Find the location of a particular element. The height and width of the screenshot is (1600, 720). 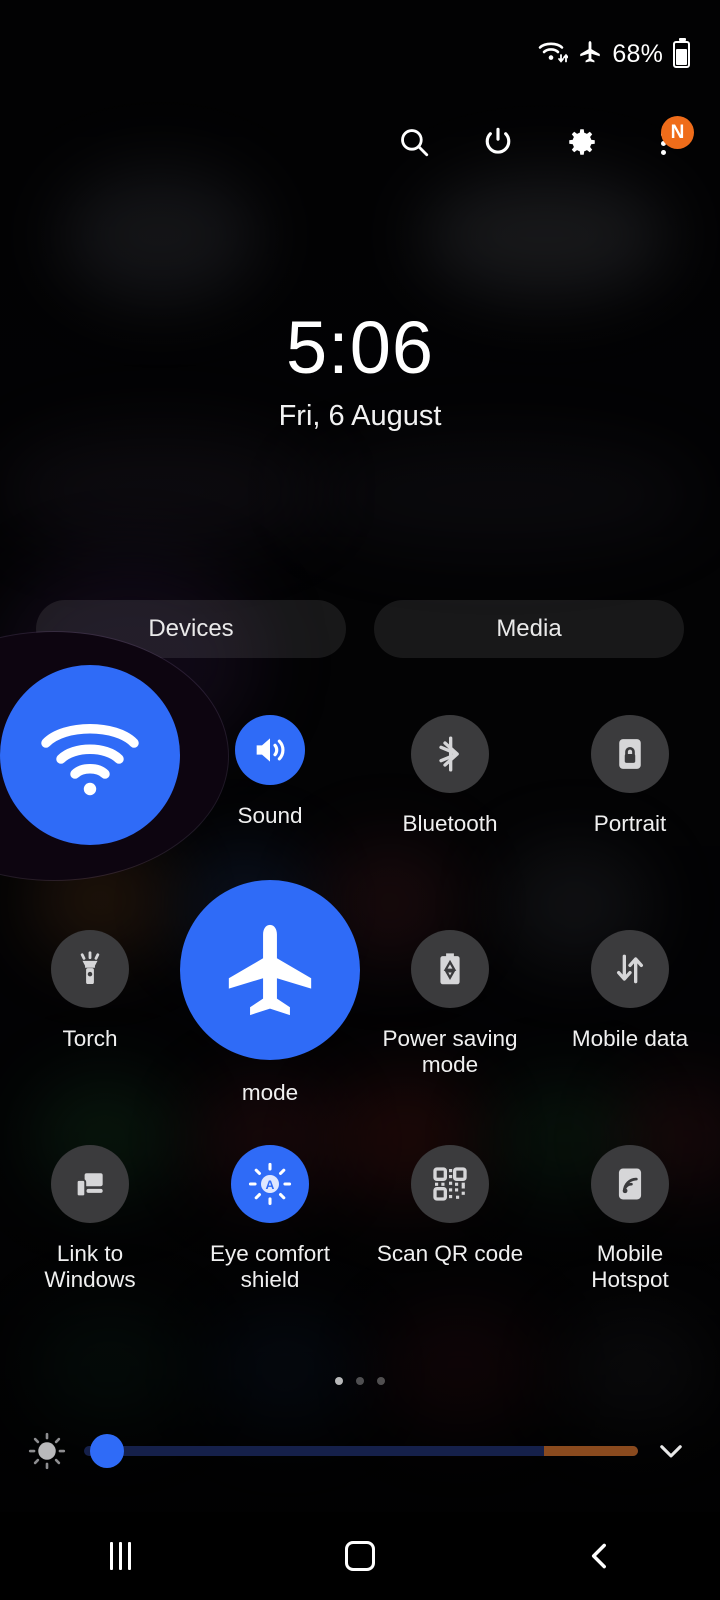

brightness-slider is located at coordinates (361, 1451).